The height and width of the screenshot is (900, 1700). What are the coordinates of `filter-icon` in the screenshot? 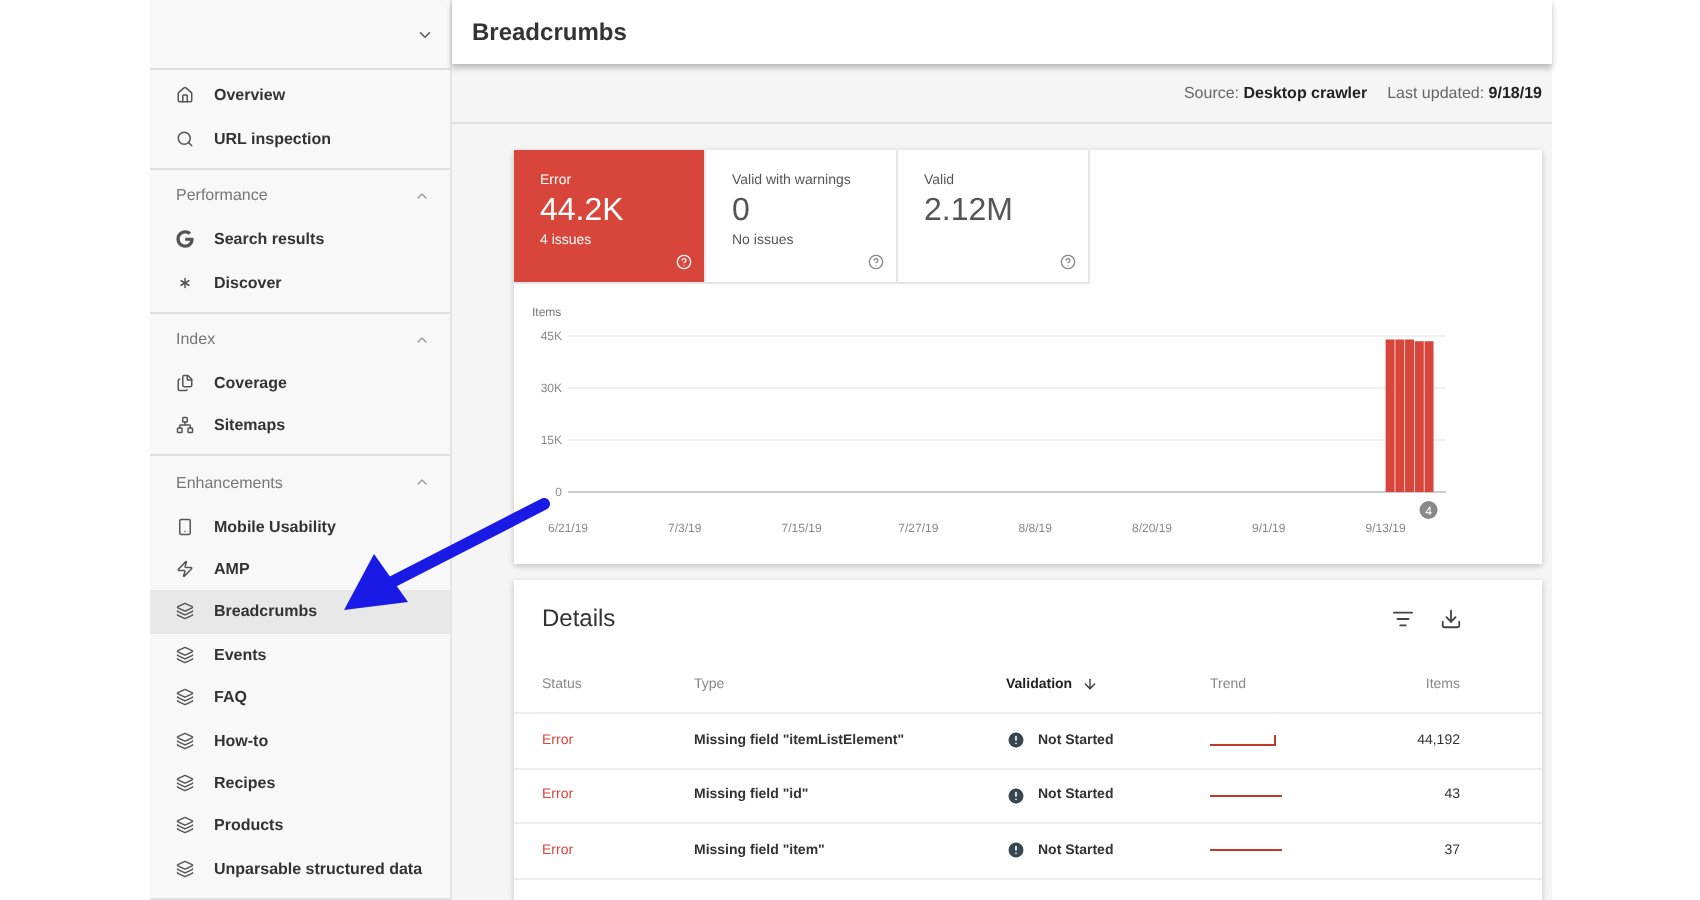 It's located at (1403, 618).